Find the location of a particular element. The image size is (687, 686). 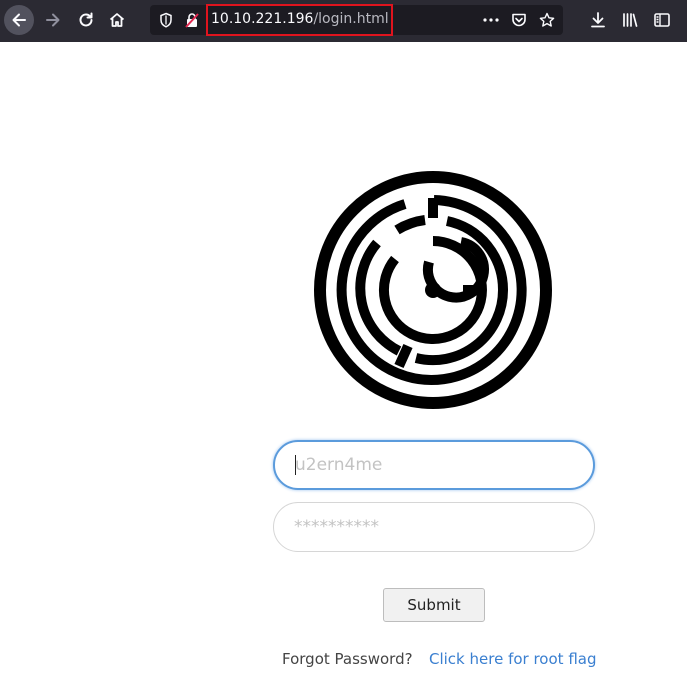

download-icon is located at coordinates (598, 20).